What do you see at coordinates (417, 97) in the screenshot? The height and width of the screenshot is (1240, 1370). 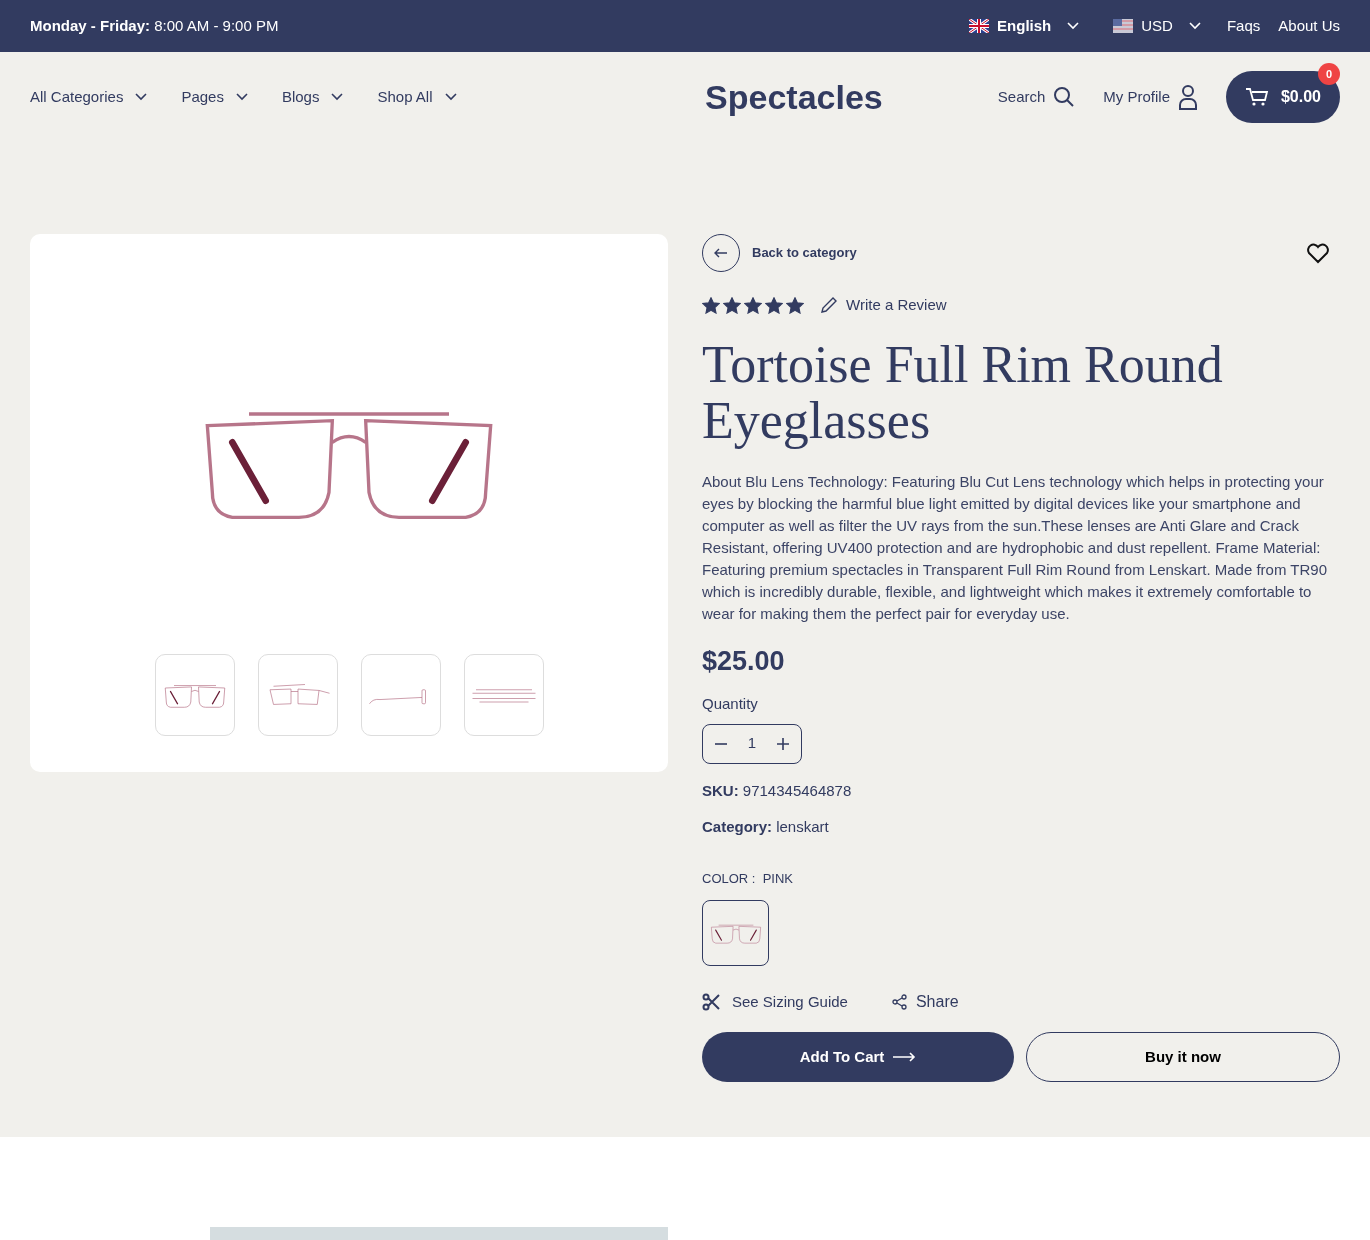 I see `nav-menu-item: Shop All` at bounding box center [417, 97].